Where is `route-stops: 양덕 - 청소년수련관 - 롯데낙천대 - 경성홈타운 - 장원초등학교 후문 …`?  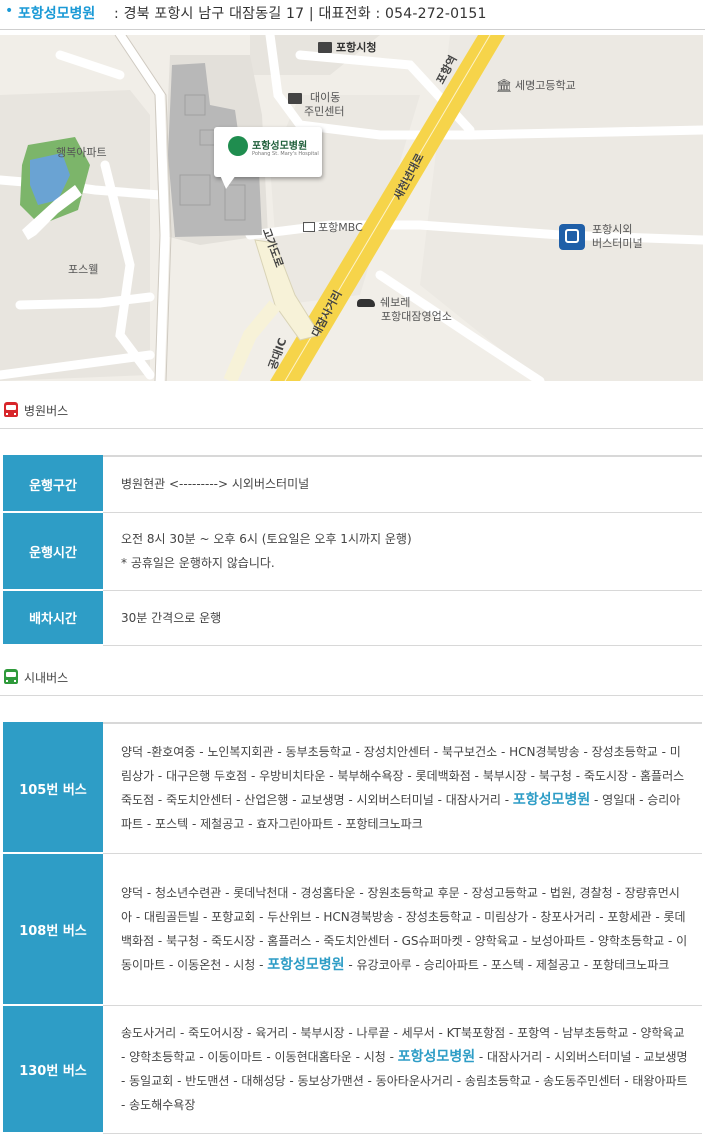
route-stops: 양덕 - 청소년수련관 - 롯데낙천대 - 경성홈타운 - 장원초등학교 후문 … is located at coordinates (402, 929).